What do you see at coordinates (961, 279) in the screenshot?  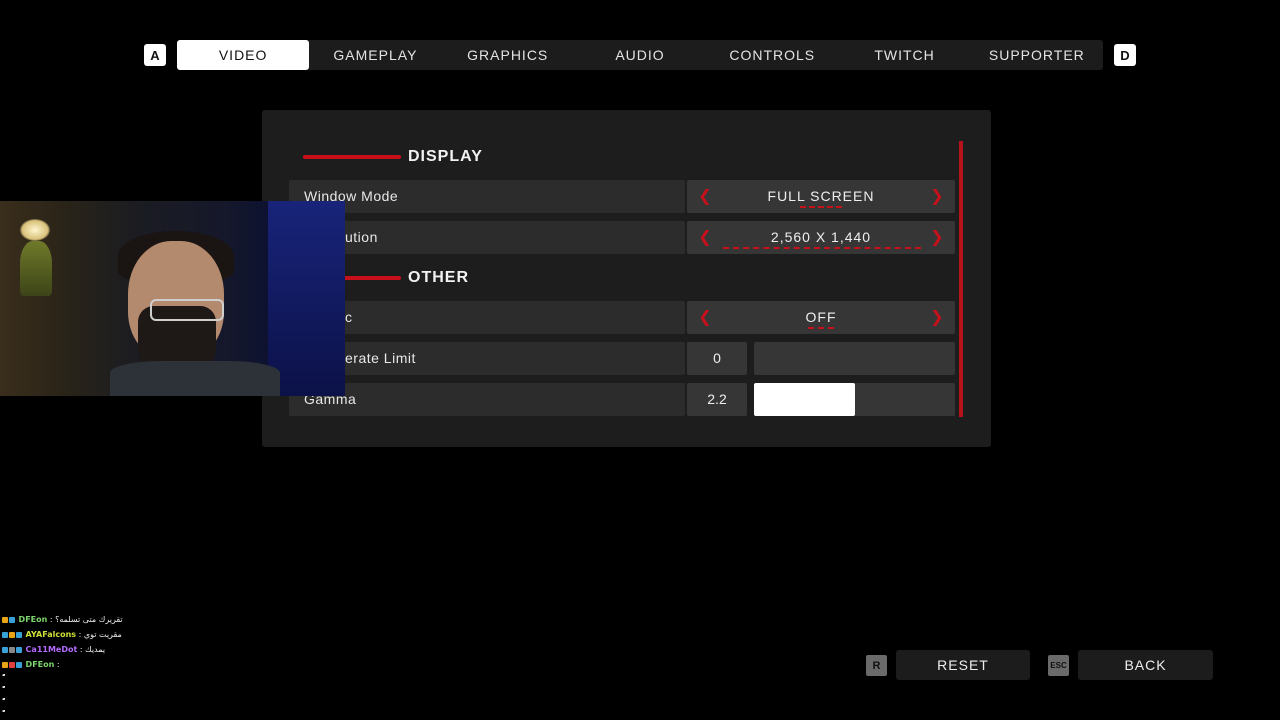 I see `scrollbar` at bounding box center [961, 279].